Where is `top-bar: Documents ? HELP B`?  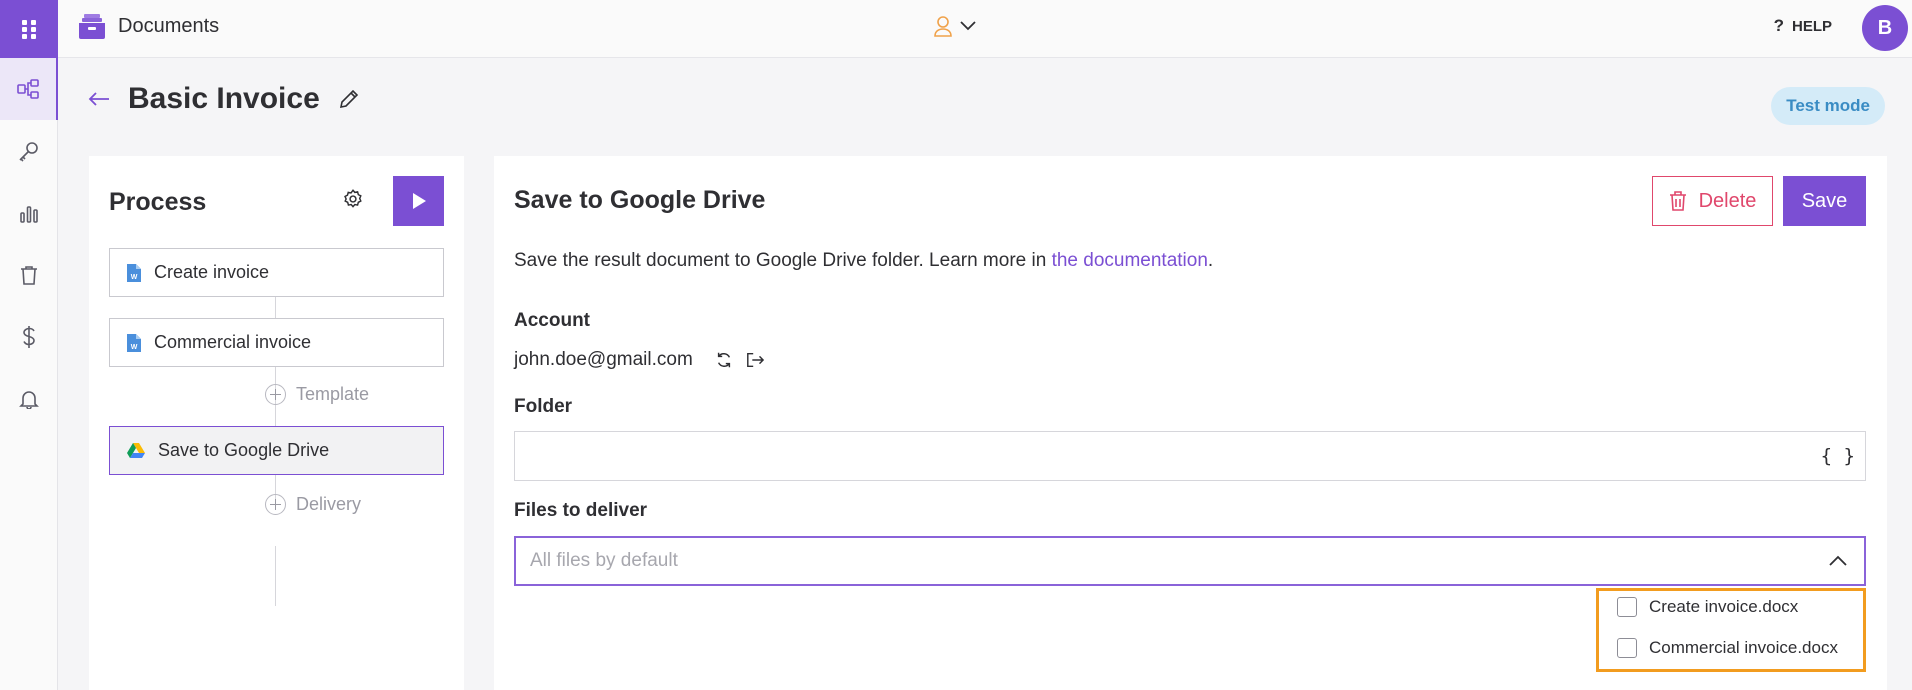 top-bar: Documents ? HELP B is located at coordinates (985, 29).